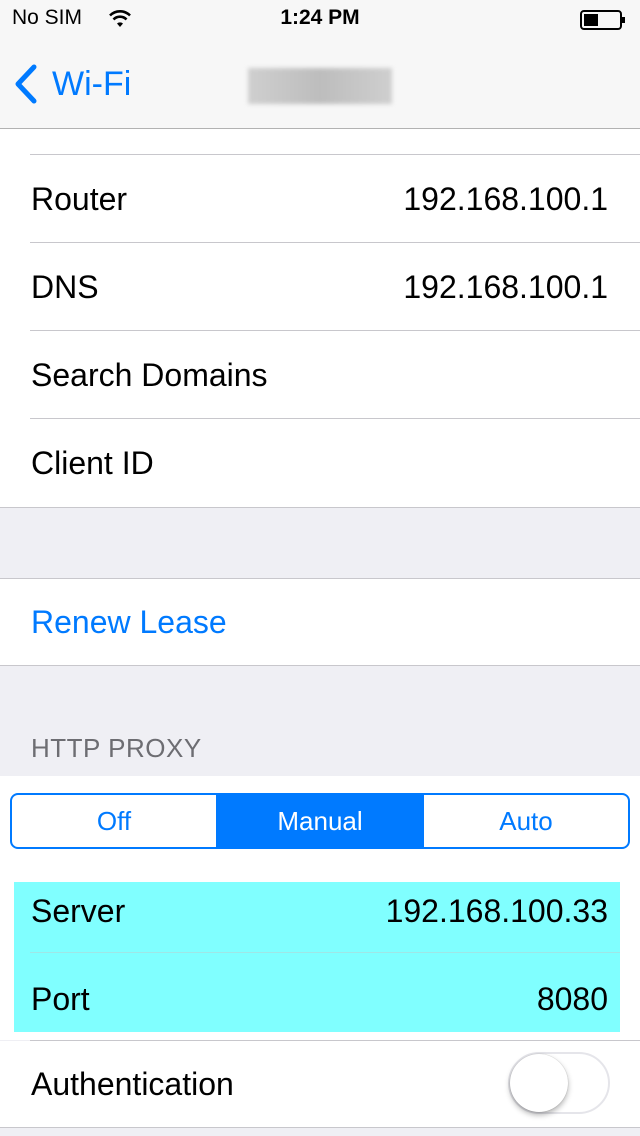 This screenshot has width=640, height=1136. Describe the element at coordinates (320, 622) in the screenshot. I see `renew-lease-row: Renew Lease` at that location.